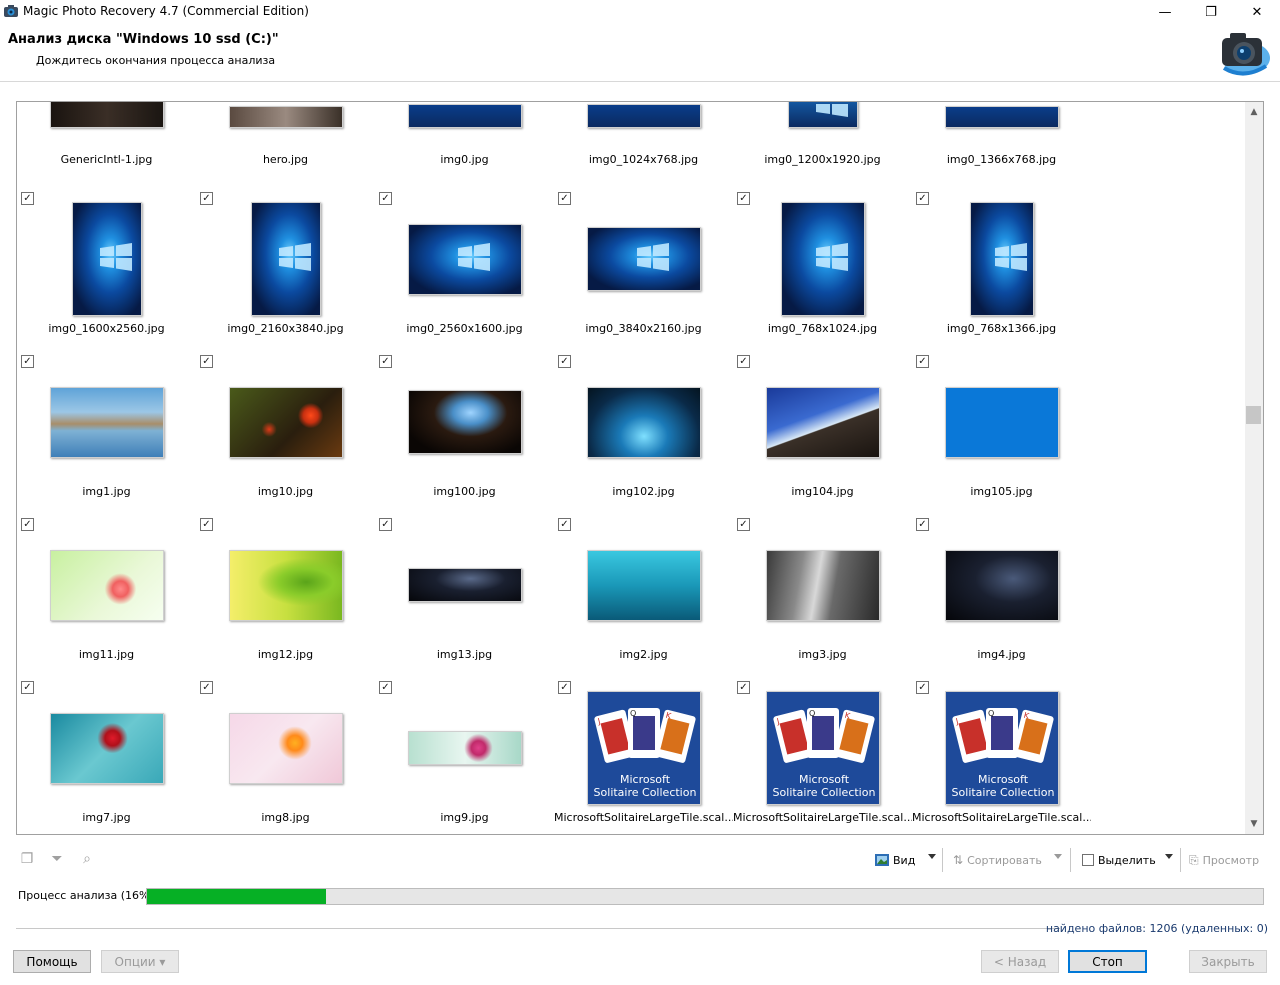 Image resolution: width=1280 pixels, height=985 pixels. Describe the element at coordinates (643, 134) in the screenshot. I see `file-tile: img0_1024x768.jpg` at that location.